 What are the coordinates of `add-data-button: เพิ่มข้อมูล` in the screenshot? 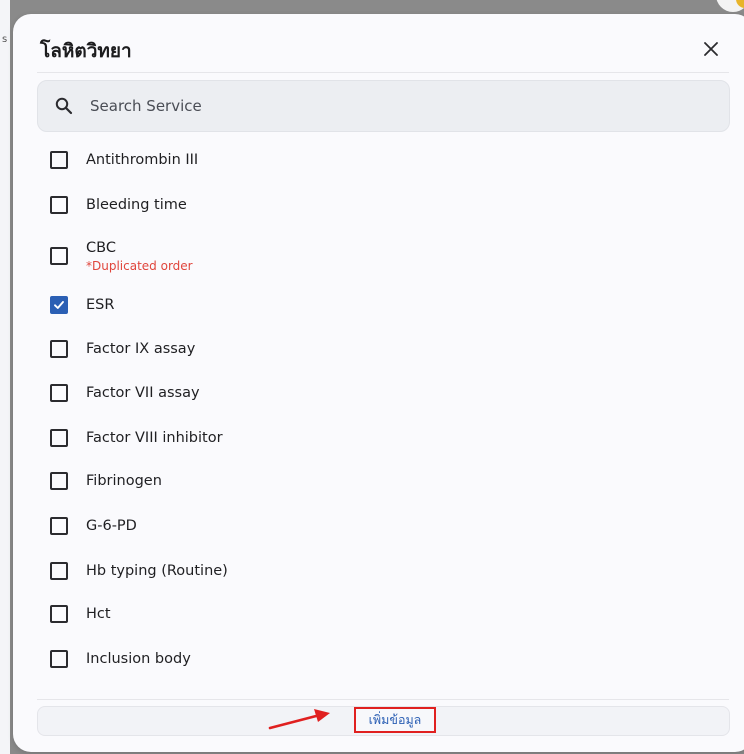 It's located at (395, 720).